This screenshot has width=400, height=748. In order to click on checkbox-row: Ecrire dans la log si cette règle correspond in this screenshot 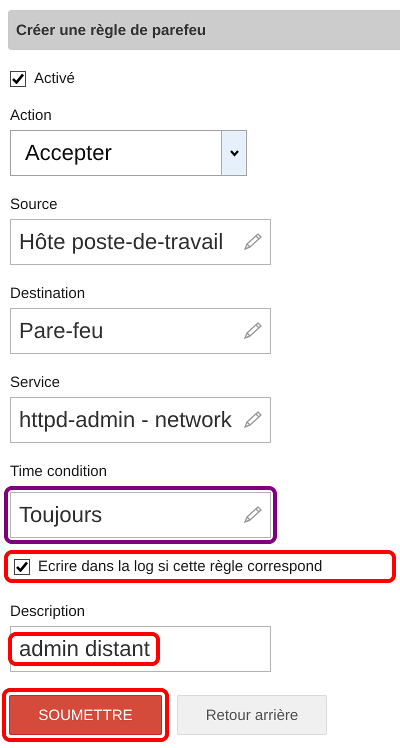, I will do `click(200, 566)`.